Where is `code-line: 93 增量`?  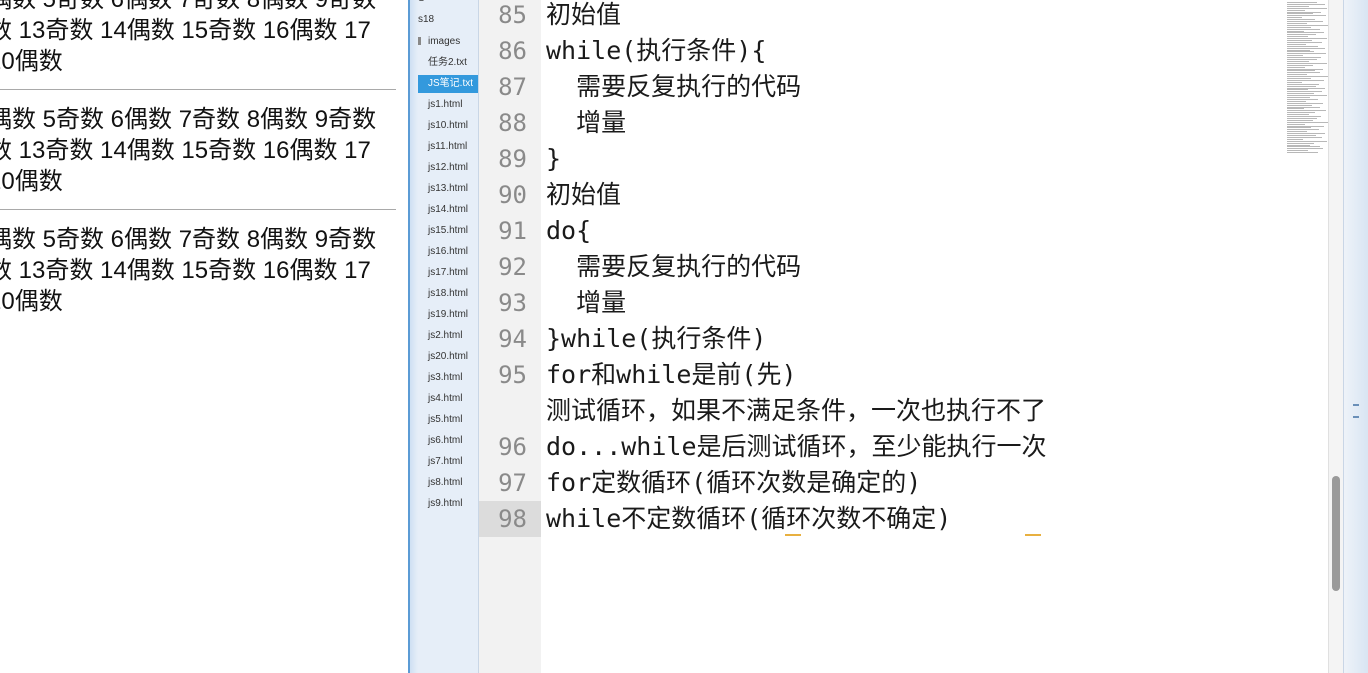 code-line: 93 增量 is located at coordinates (903, 303).